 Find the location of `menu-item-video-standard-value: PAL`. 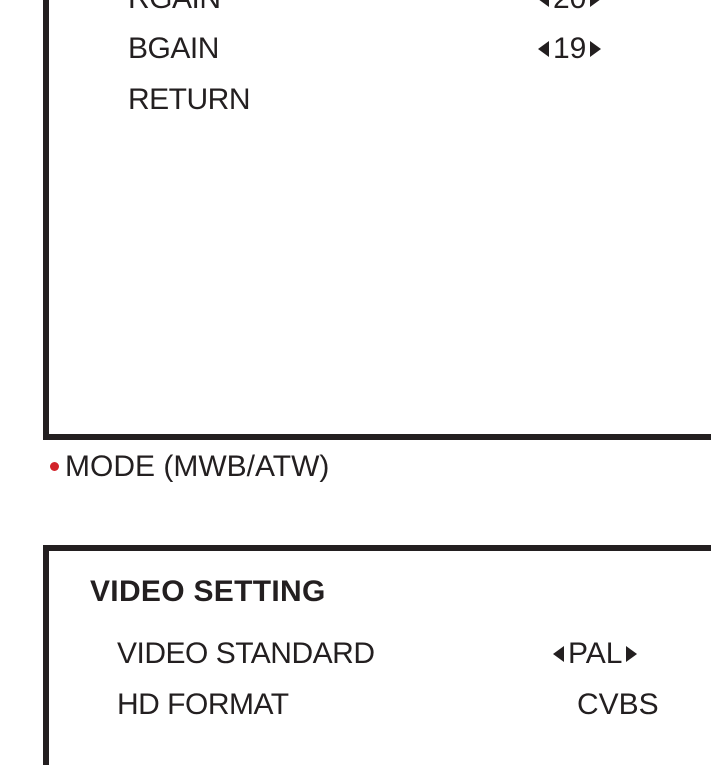

menu-item-video-standard-value: PAL is located at coordinates (595, 653).